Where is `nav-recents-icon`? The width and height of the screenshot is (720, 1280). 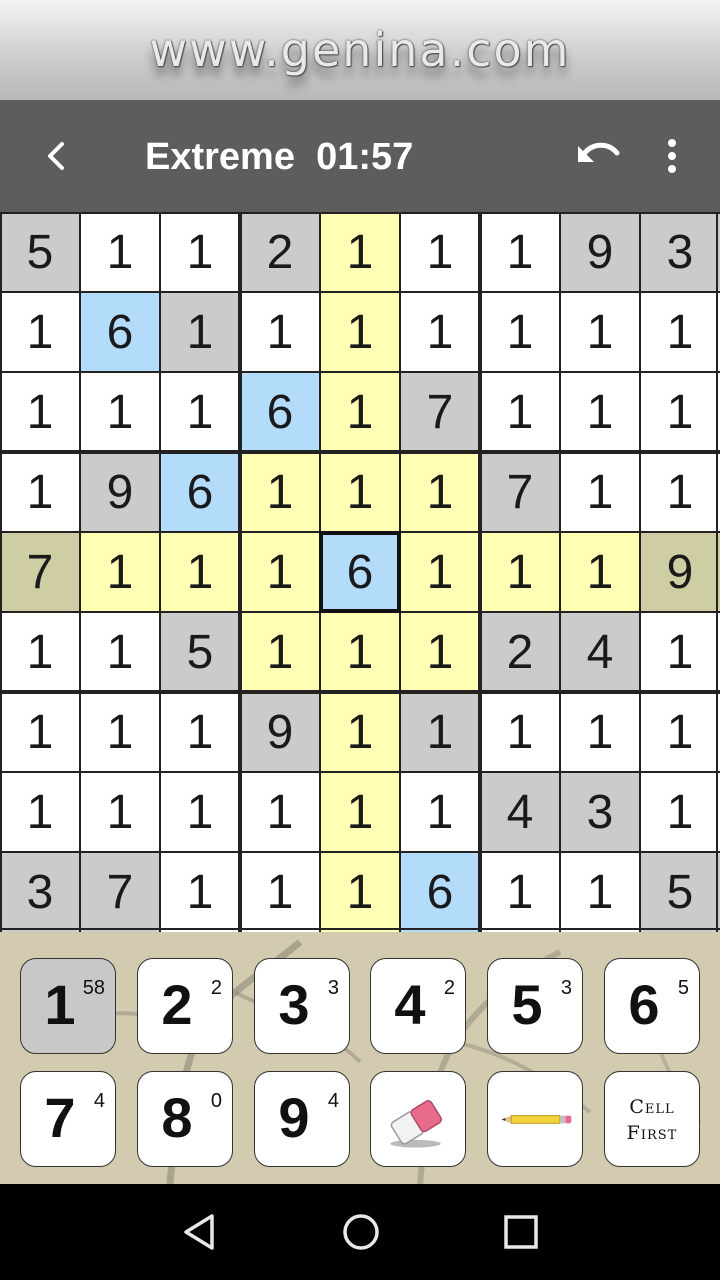 nav-recents-icon is located at coordinates (521, 1232).